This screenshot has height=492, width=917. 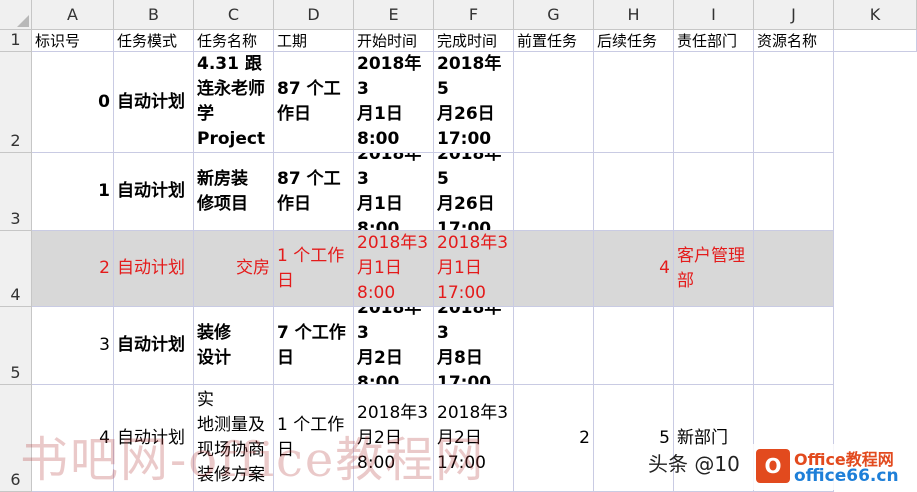 I want to click on cell-f5: 2018年3 月8日 17:00, so click(x=474, y=346).